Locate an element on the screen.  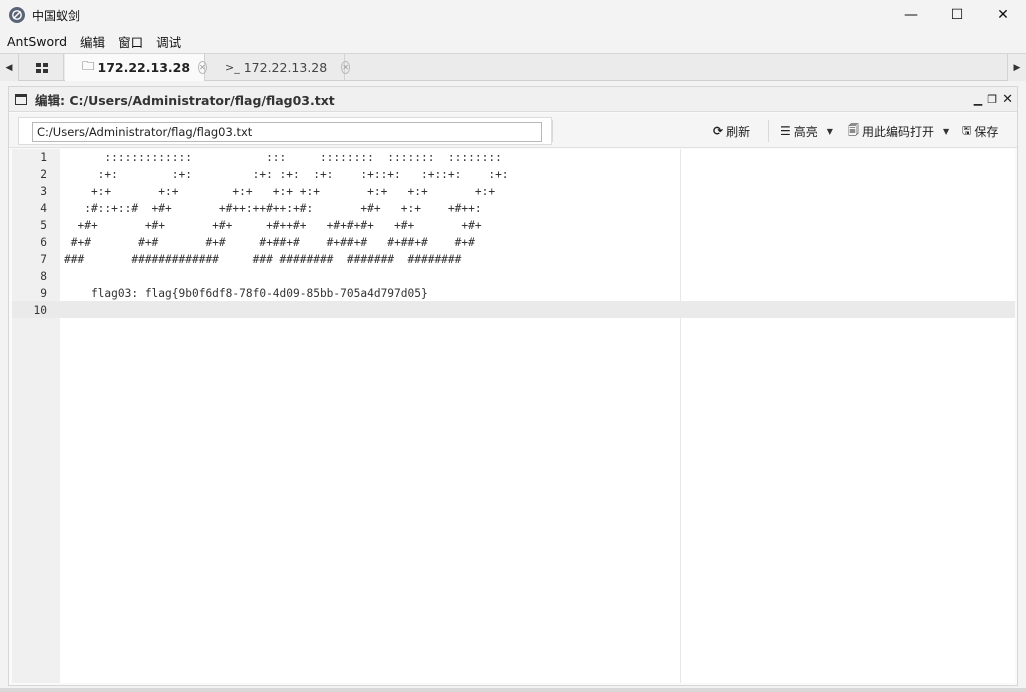
menu-bar: AntSword 编辑 窗口 调试 is located at coordinates (513, 41).